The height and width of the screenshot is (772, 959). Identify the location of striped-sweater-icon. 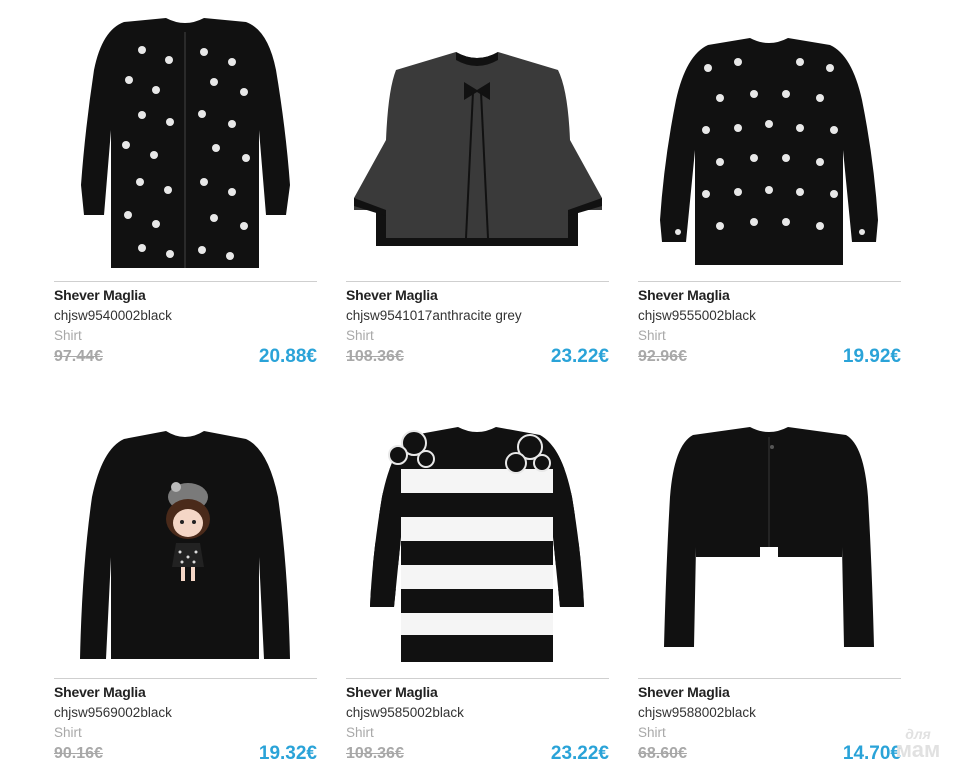
(477, 544).